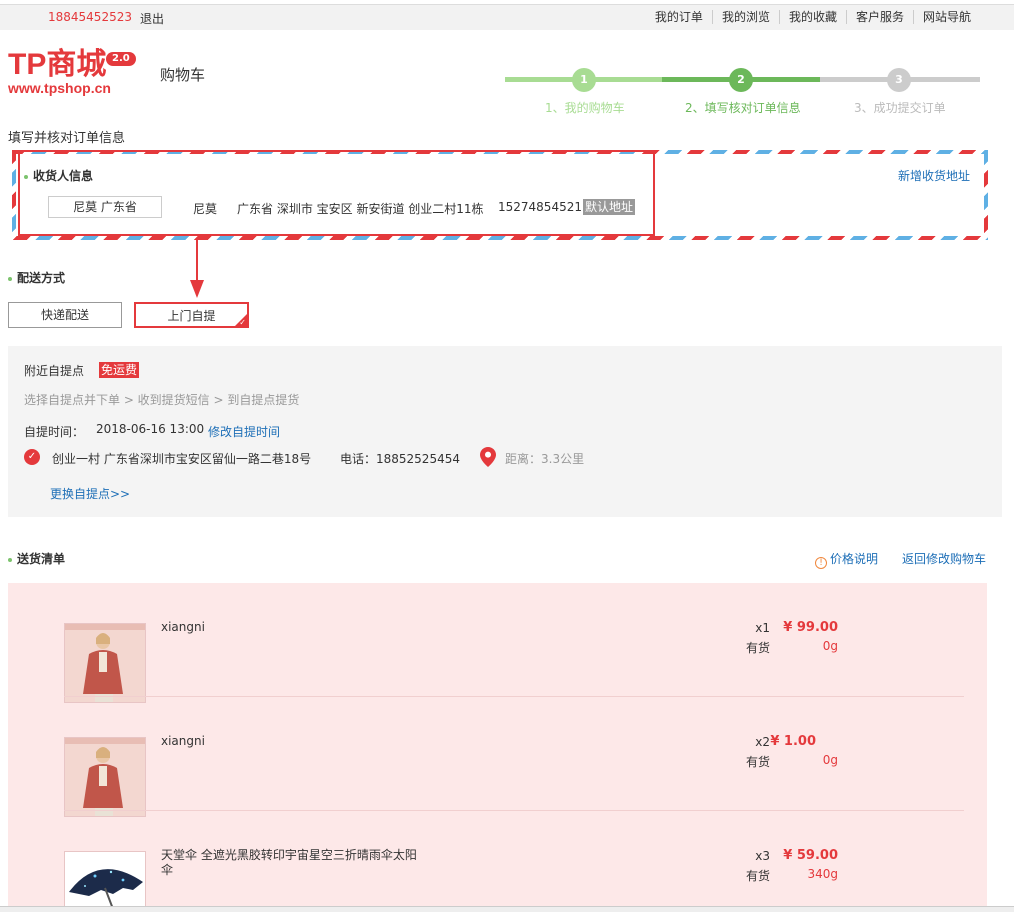 The image size is (1014, 912). Describe the element at coordinates (741, 80) in the screenshot. I see `step-2-dot: 2` at that location.